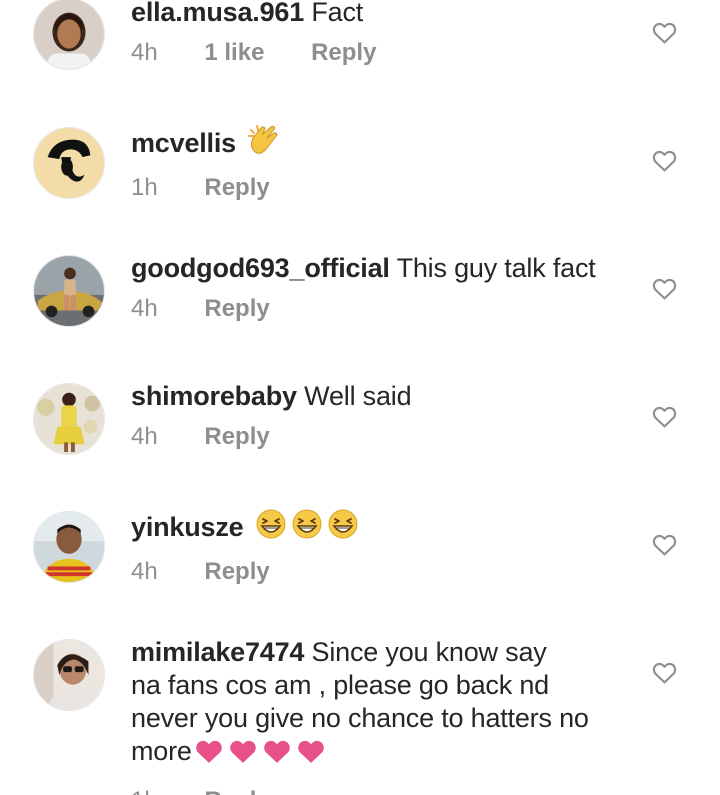 The height and width of the screenshot is (795, 720). I want to click on comment-text-line: never you give no chance to hatters no, so click(360, 718).